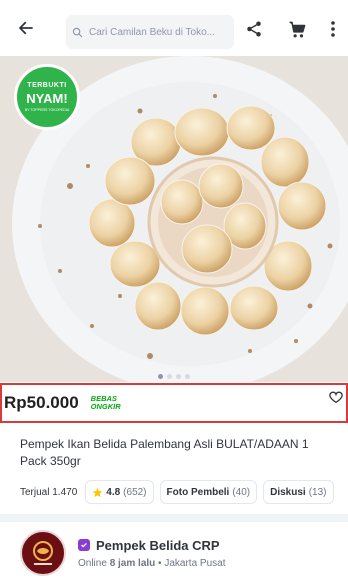  I want to click on shop-status: Online 8 jam lalu • Jakarta Pusat, so click(152, 563).